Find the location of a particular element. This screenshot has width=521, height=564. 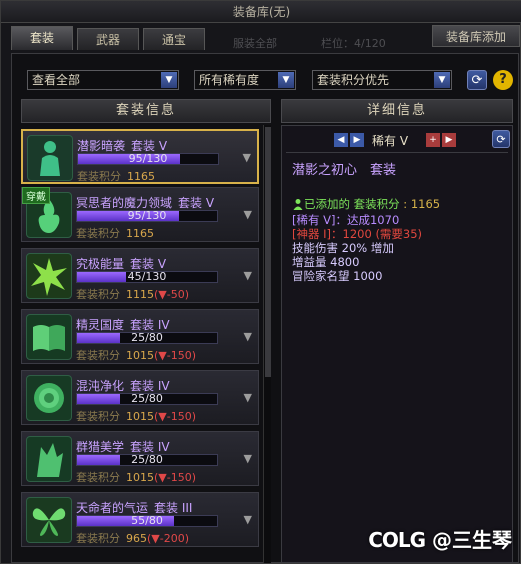

detail-refresh-icon: ⟳ is located at coordinates (501, 139).